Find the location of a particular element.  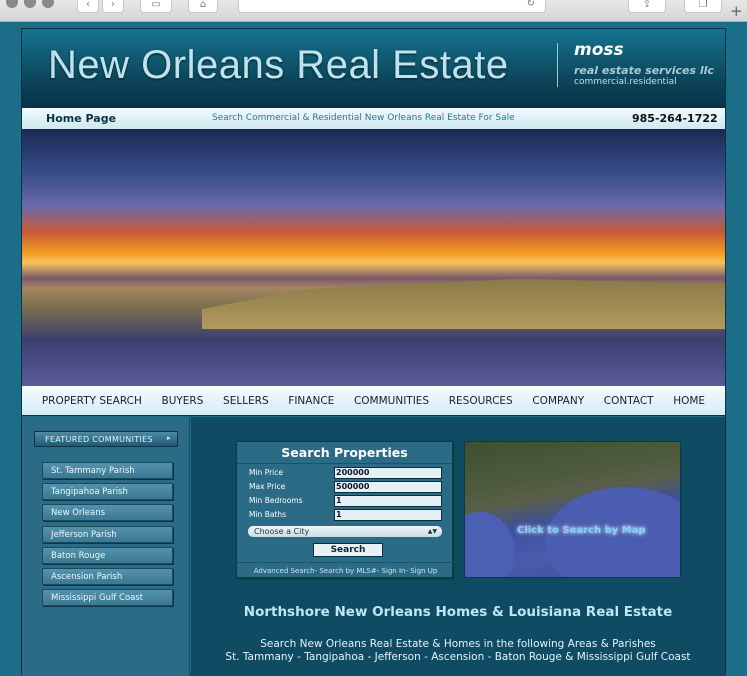

nav-contact: CONTACT is located at coordinates (629, 401).